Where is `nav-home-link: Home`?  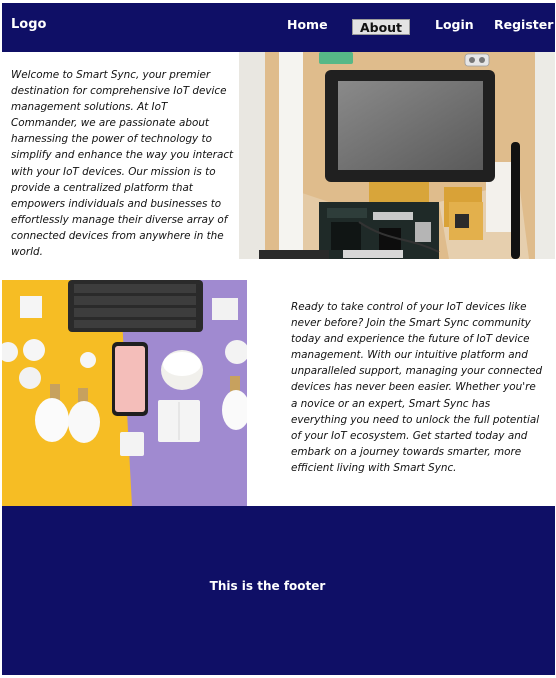 nav-home-link: Home is located at coordinates (307, 24).